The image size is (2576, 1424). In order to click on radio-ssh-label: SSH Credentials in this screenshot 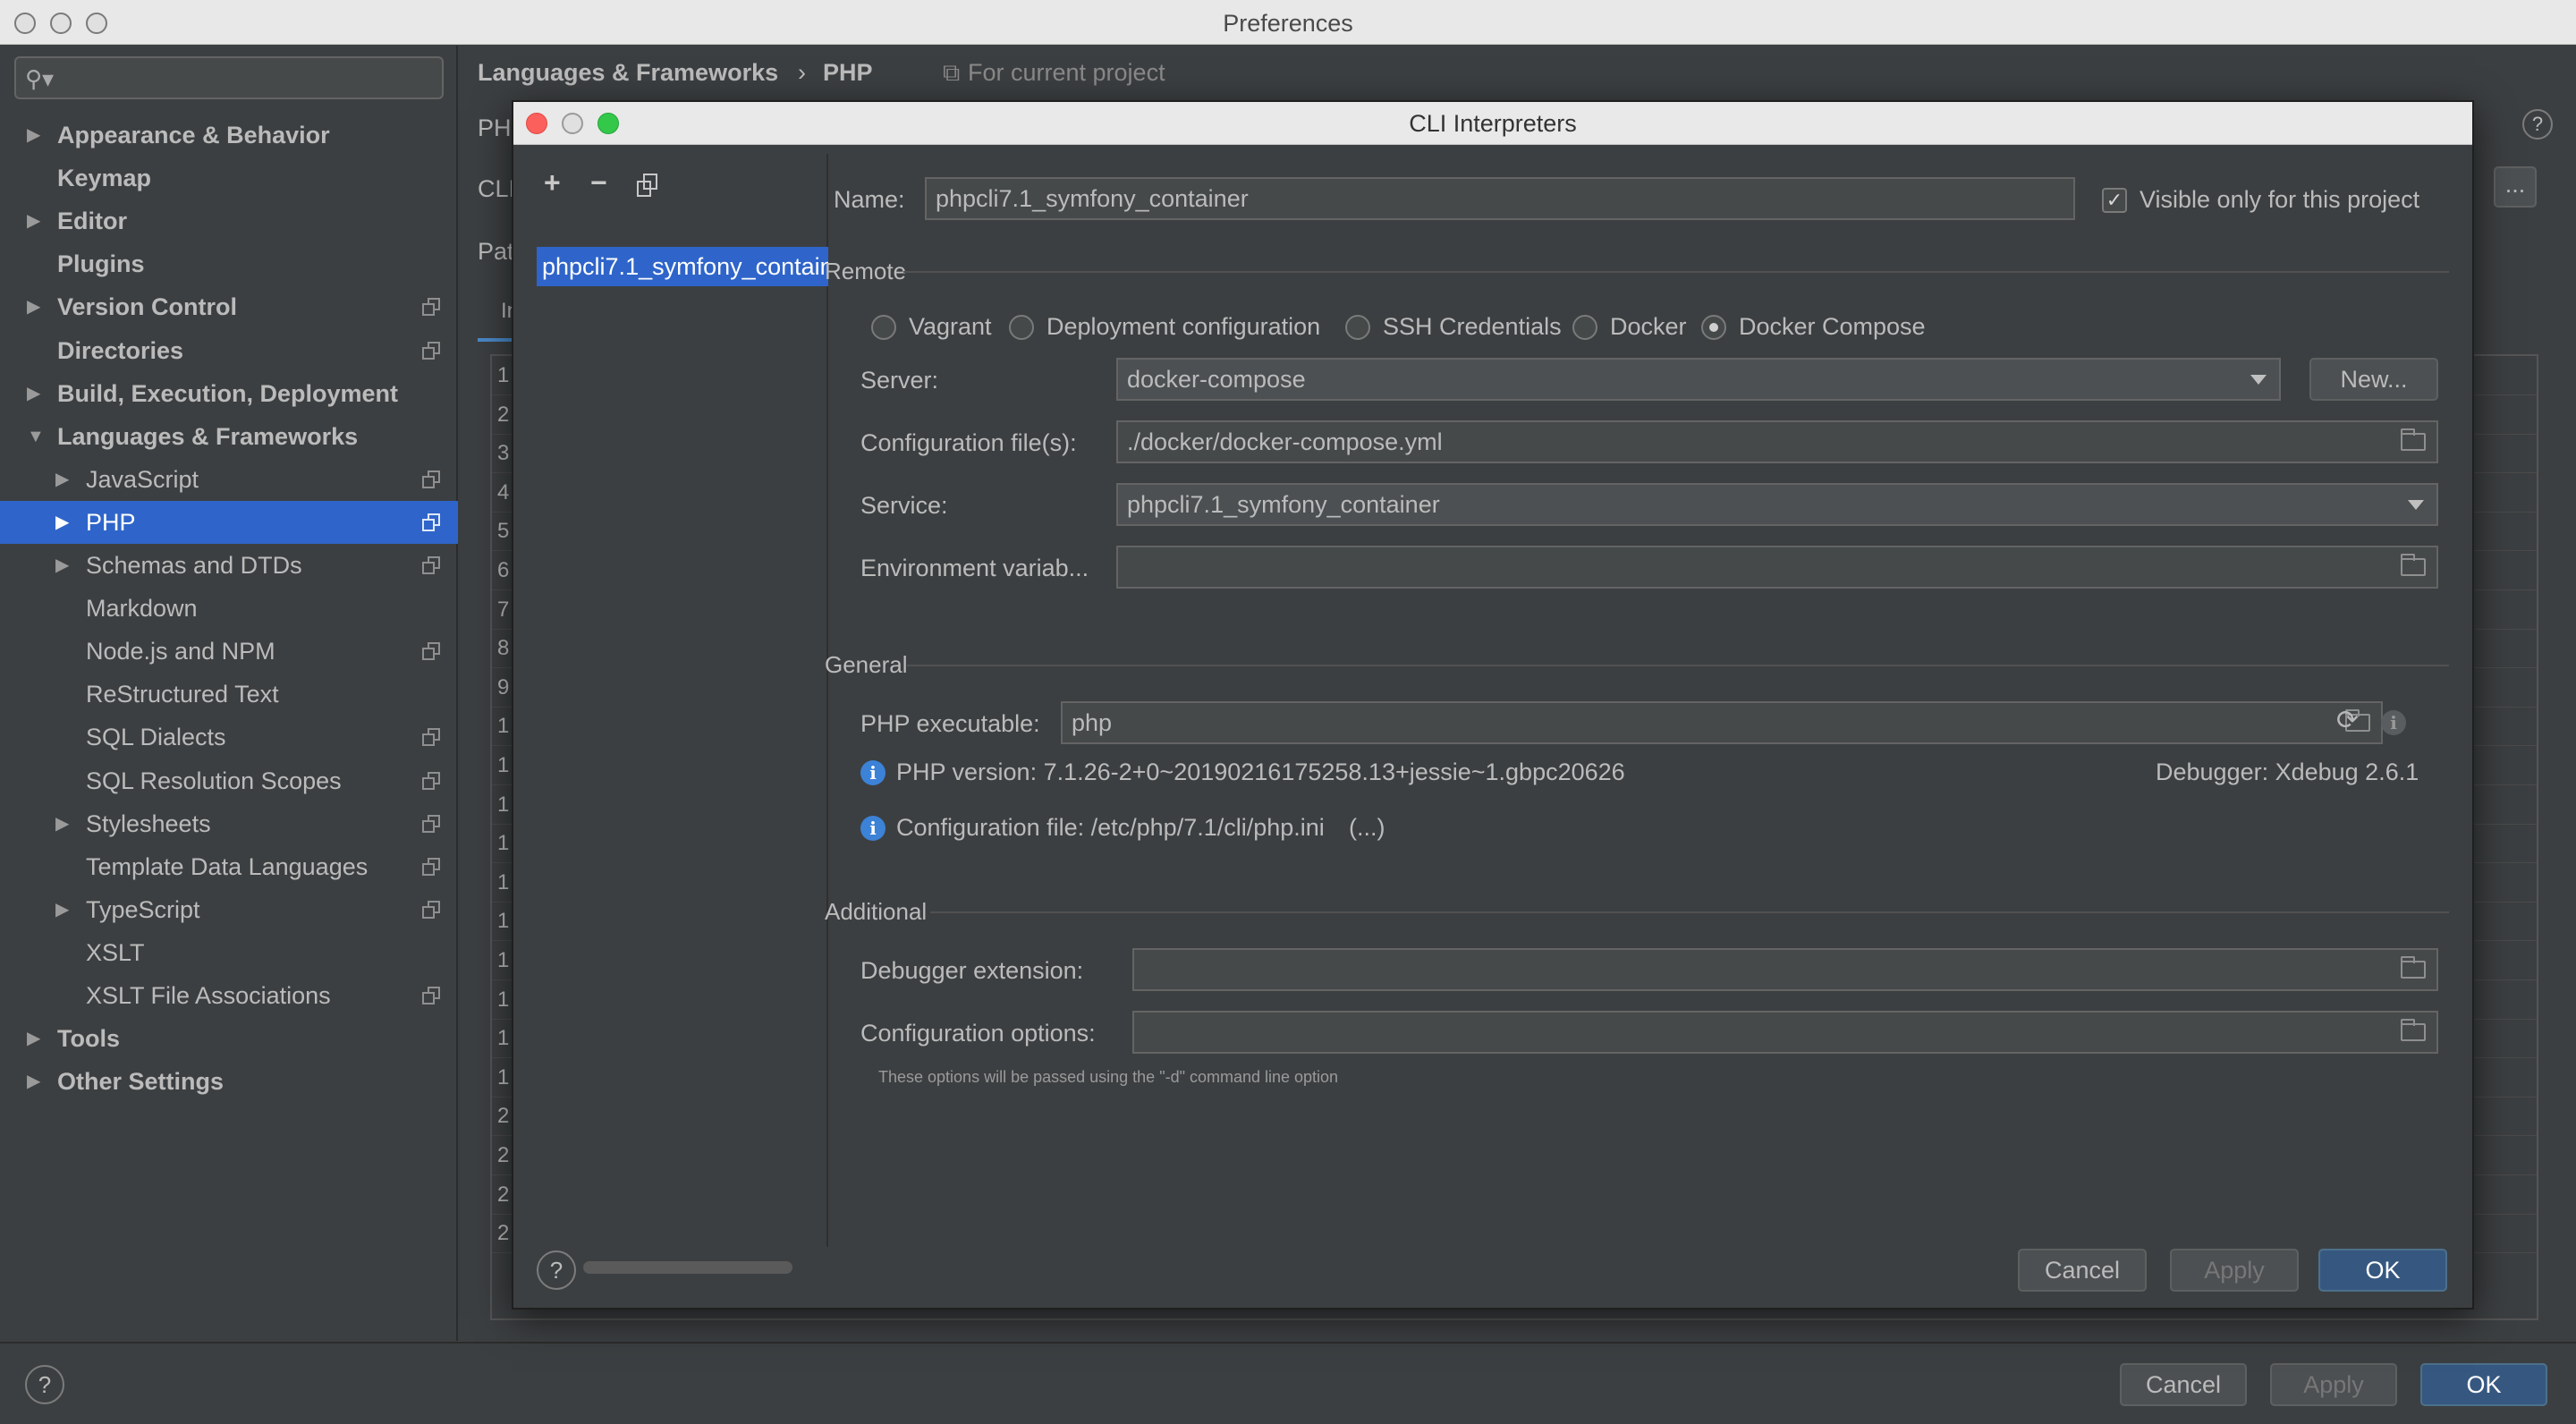, I will do `click(1472, 326)`.